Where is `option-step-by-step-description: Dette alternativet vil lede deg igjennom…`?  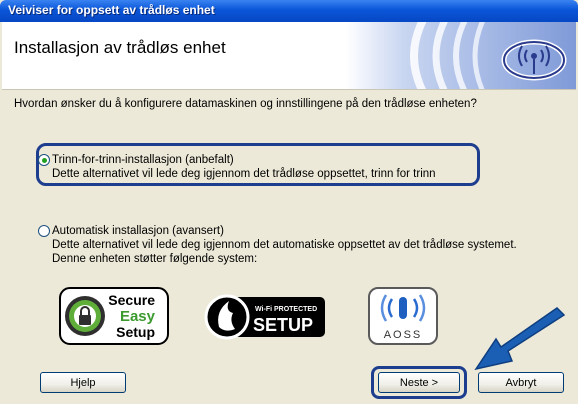
option-step-by-step-description: Dette alternativet vil lede deg igjennom… is located at coordinates (244, 174).